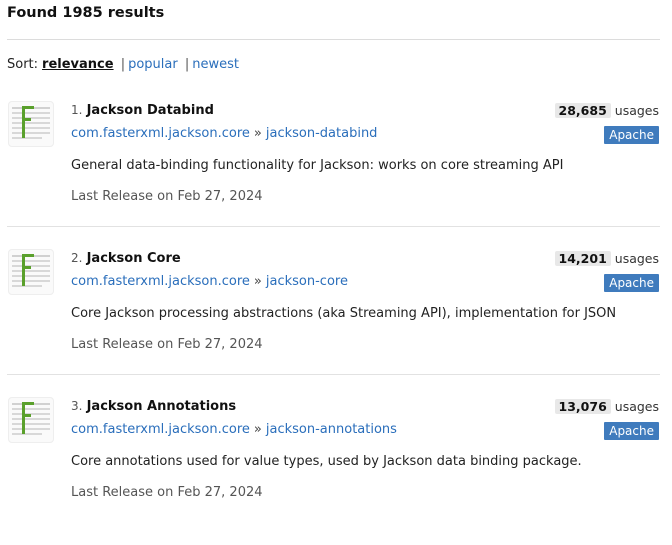 The image size is (672, 545). Describe the element at coordinates (215, 64) in the screenshot. I see `sort-option-newest: newest` at that location.